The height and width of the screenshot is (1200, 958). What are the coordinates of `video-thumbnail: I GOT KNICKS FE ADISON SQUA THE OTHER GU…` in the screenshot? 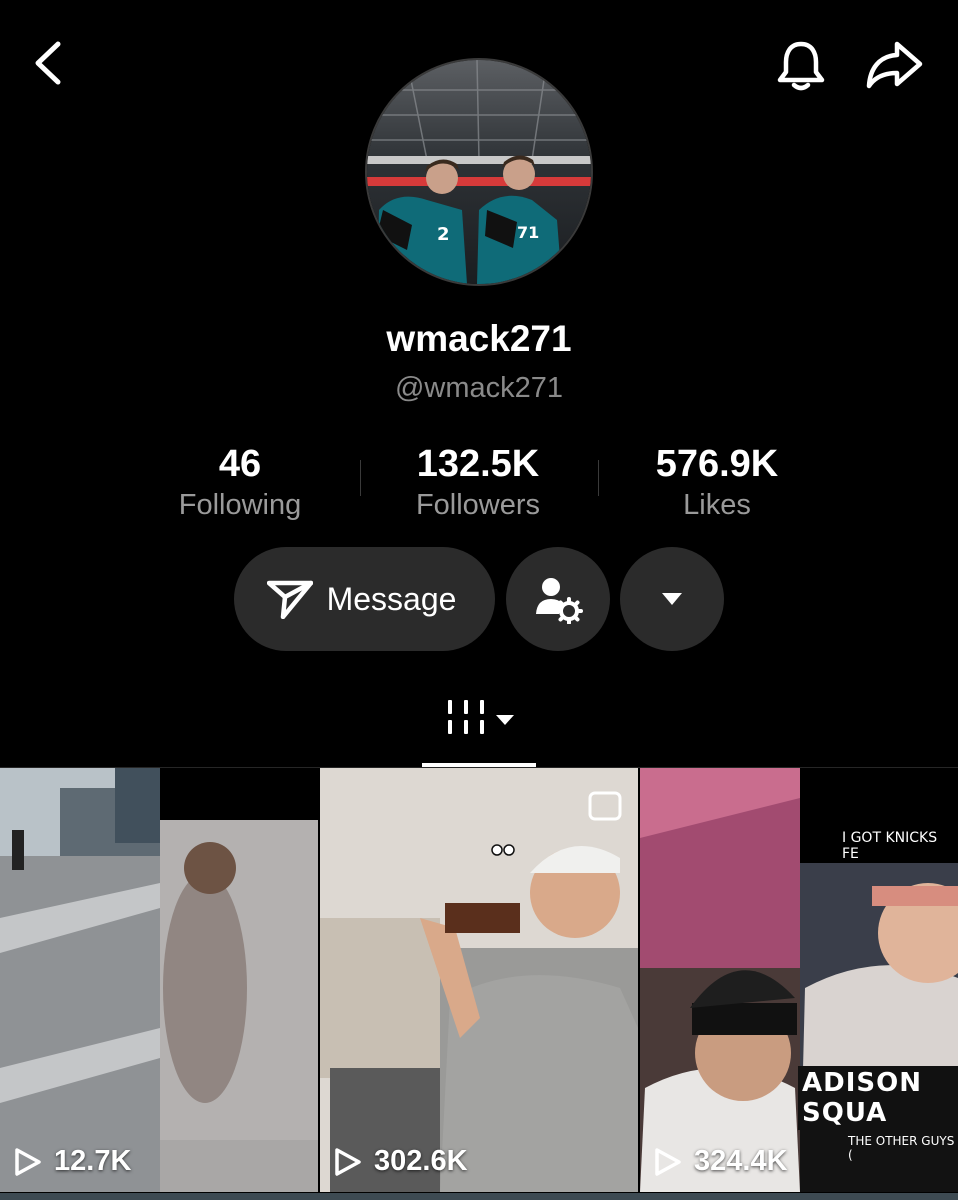 It's located at (799, 980).